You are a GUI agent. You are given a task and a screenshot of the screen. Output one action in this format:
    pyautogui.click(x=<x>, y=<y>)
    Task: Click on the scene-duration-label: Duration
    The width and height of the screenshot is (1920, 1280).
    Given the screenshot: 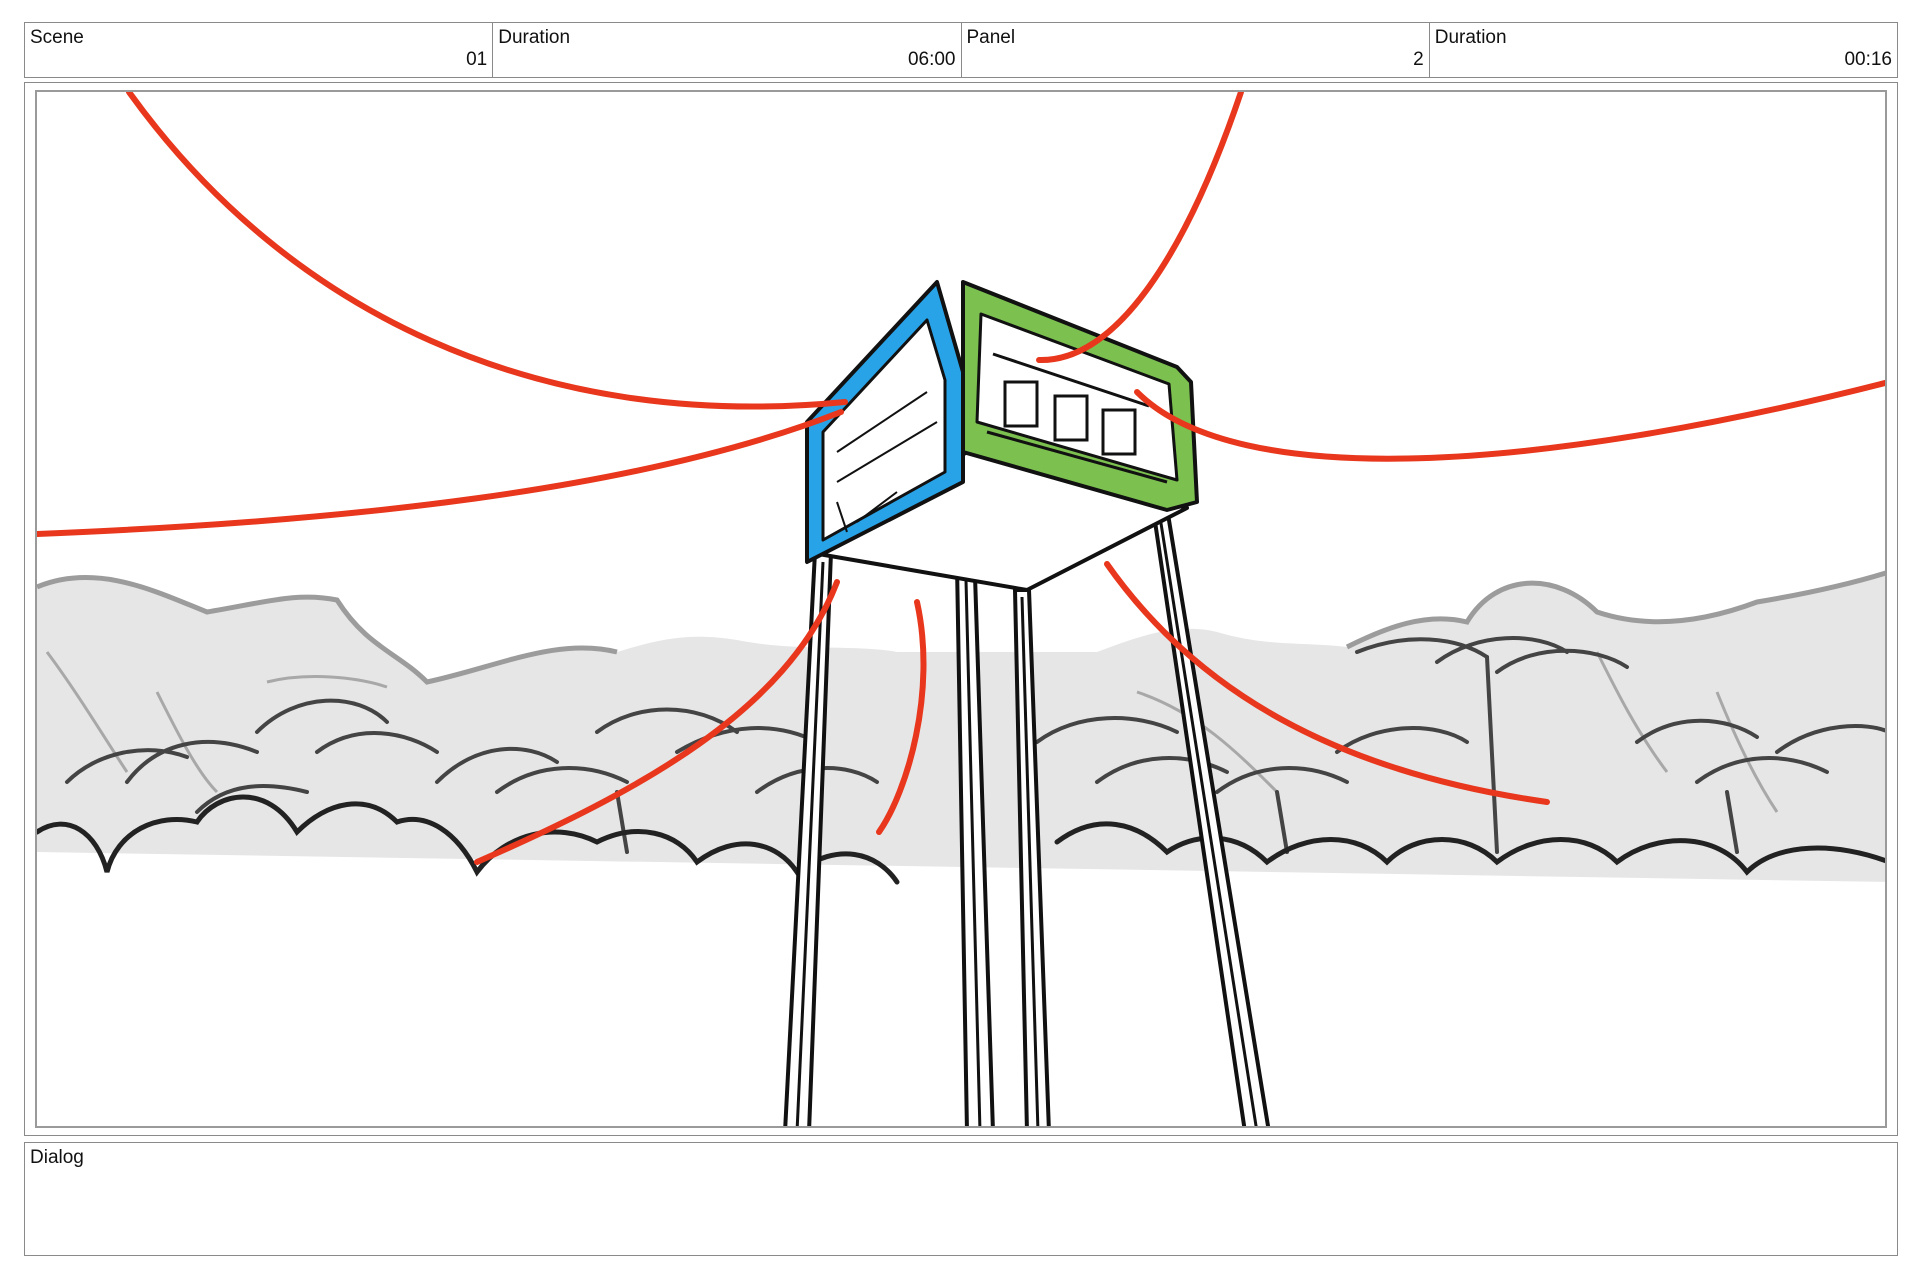 What is the action you would take?
    pyautogui.click(x=534, y=37)
    